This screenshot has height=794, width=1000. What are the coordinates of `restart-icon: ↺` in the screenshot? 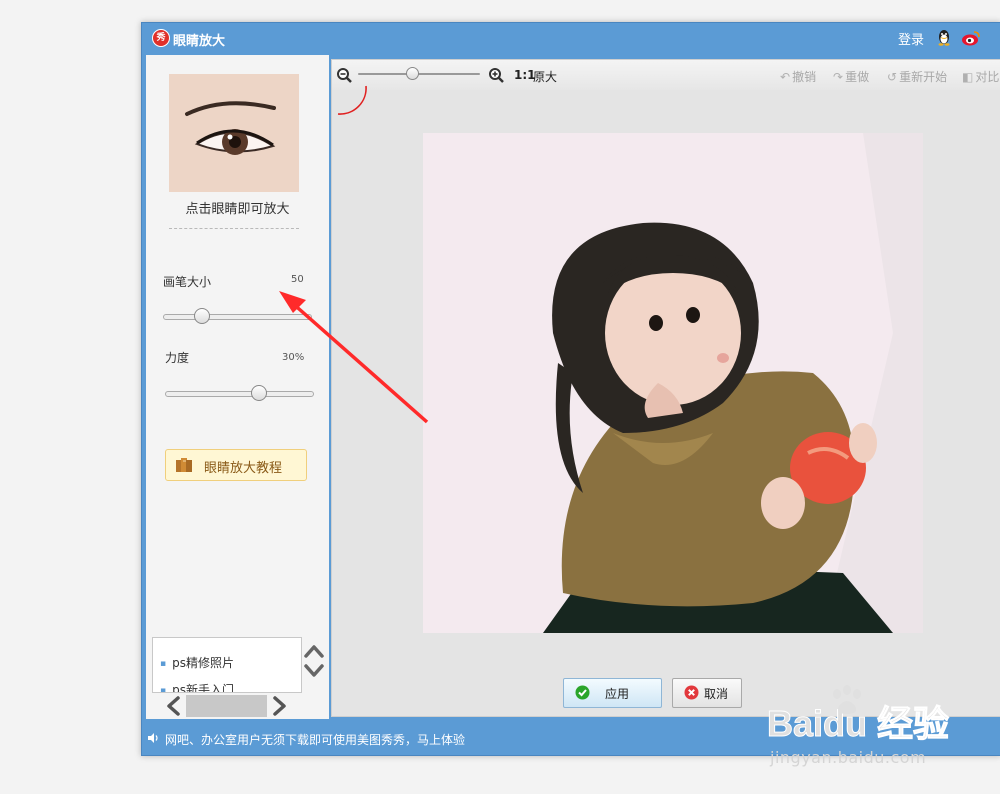 It's located at (892, 77).